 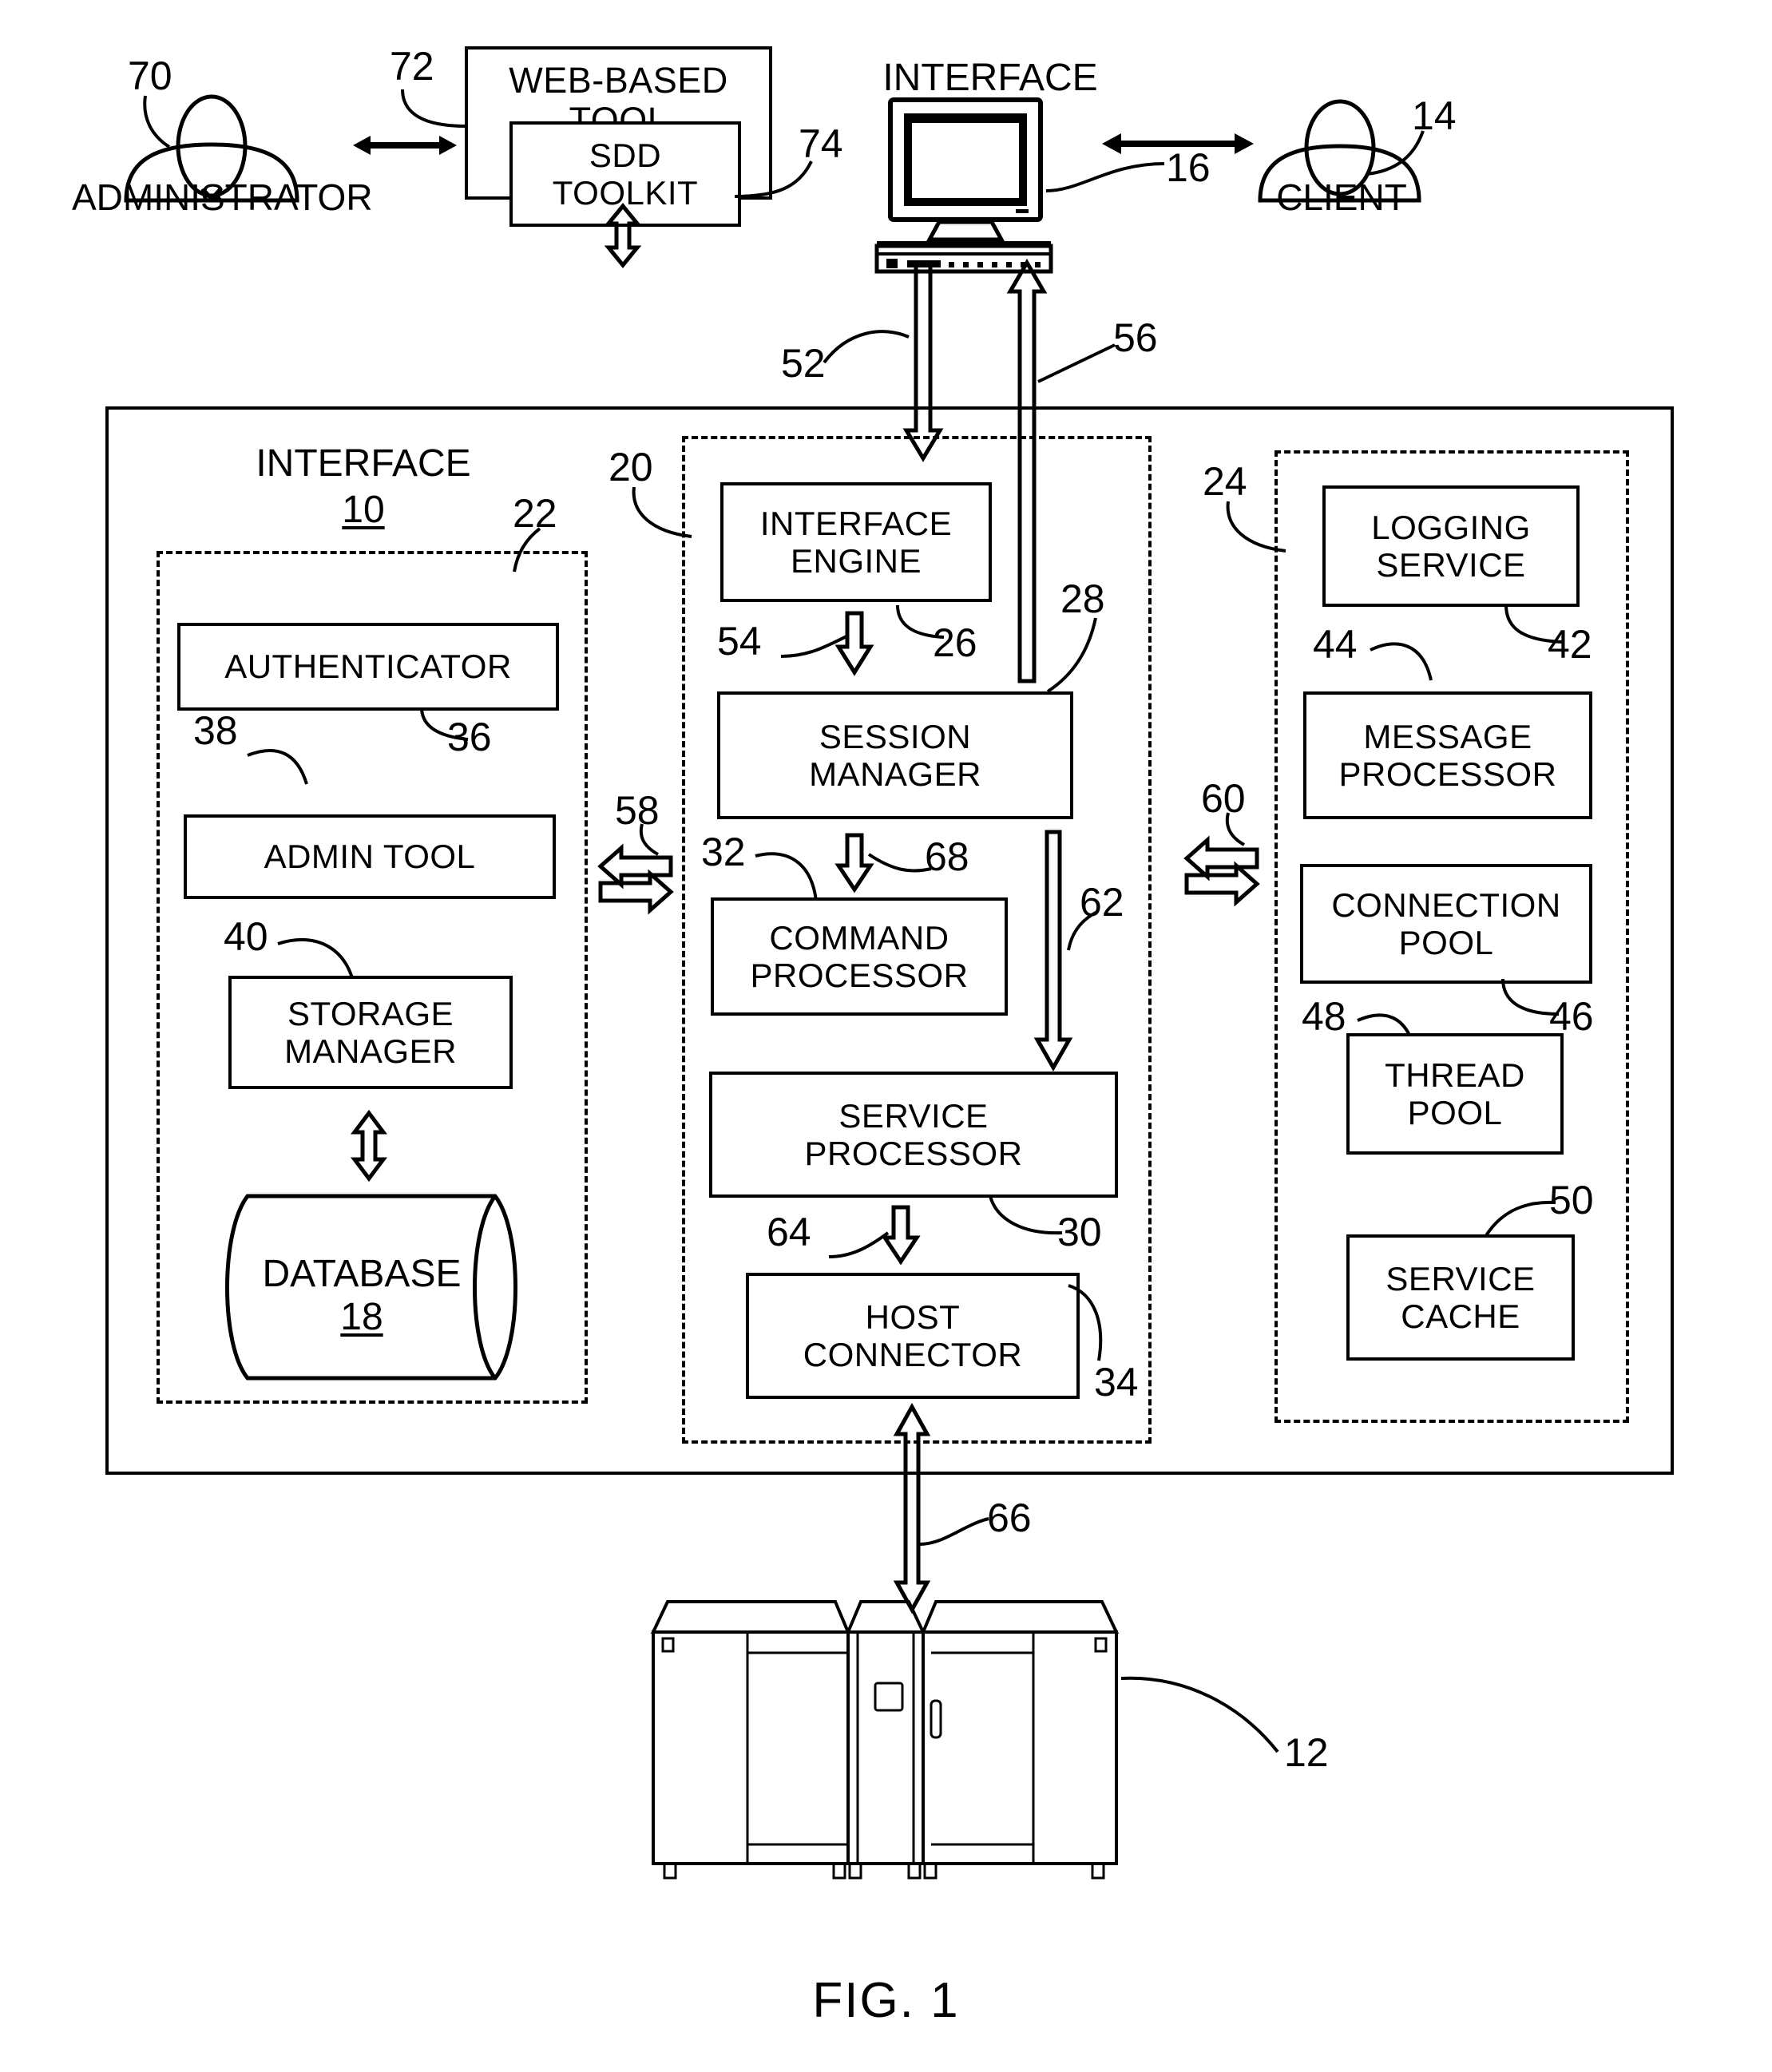 I want to click on storage-database-arrow, so click(x=369, y=1146).